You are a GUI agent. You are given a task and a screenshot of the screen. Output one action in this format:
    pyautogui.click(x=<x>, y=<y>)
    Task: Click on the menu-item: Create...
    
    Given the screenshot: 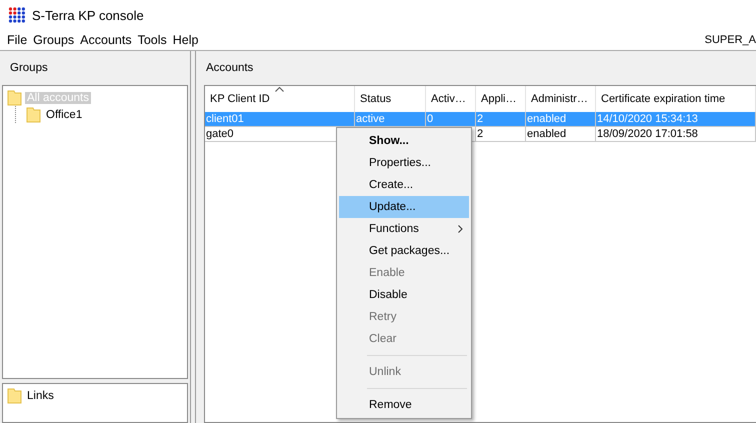 What is the action you would take?
    pyautogui.click(x=404, y=185)
    